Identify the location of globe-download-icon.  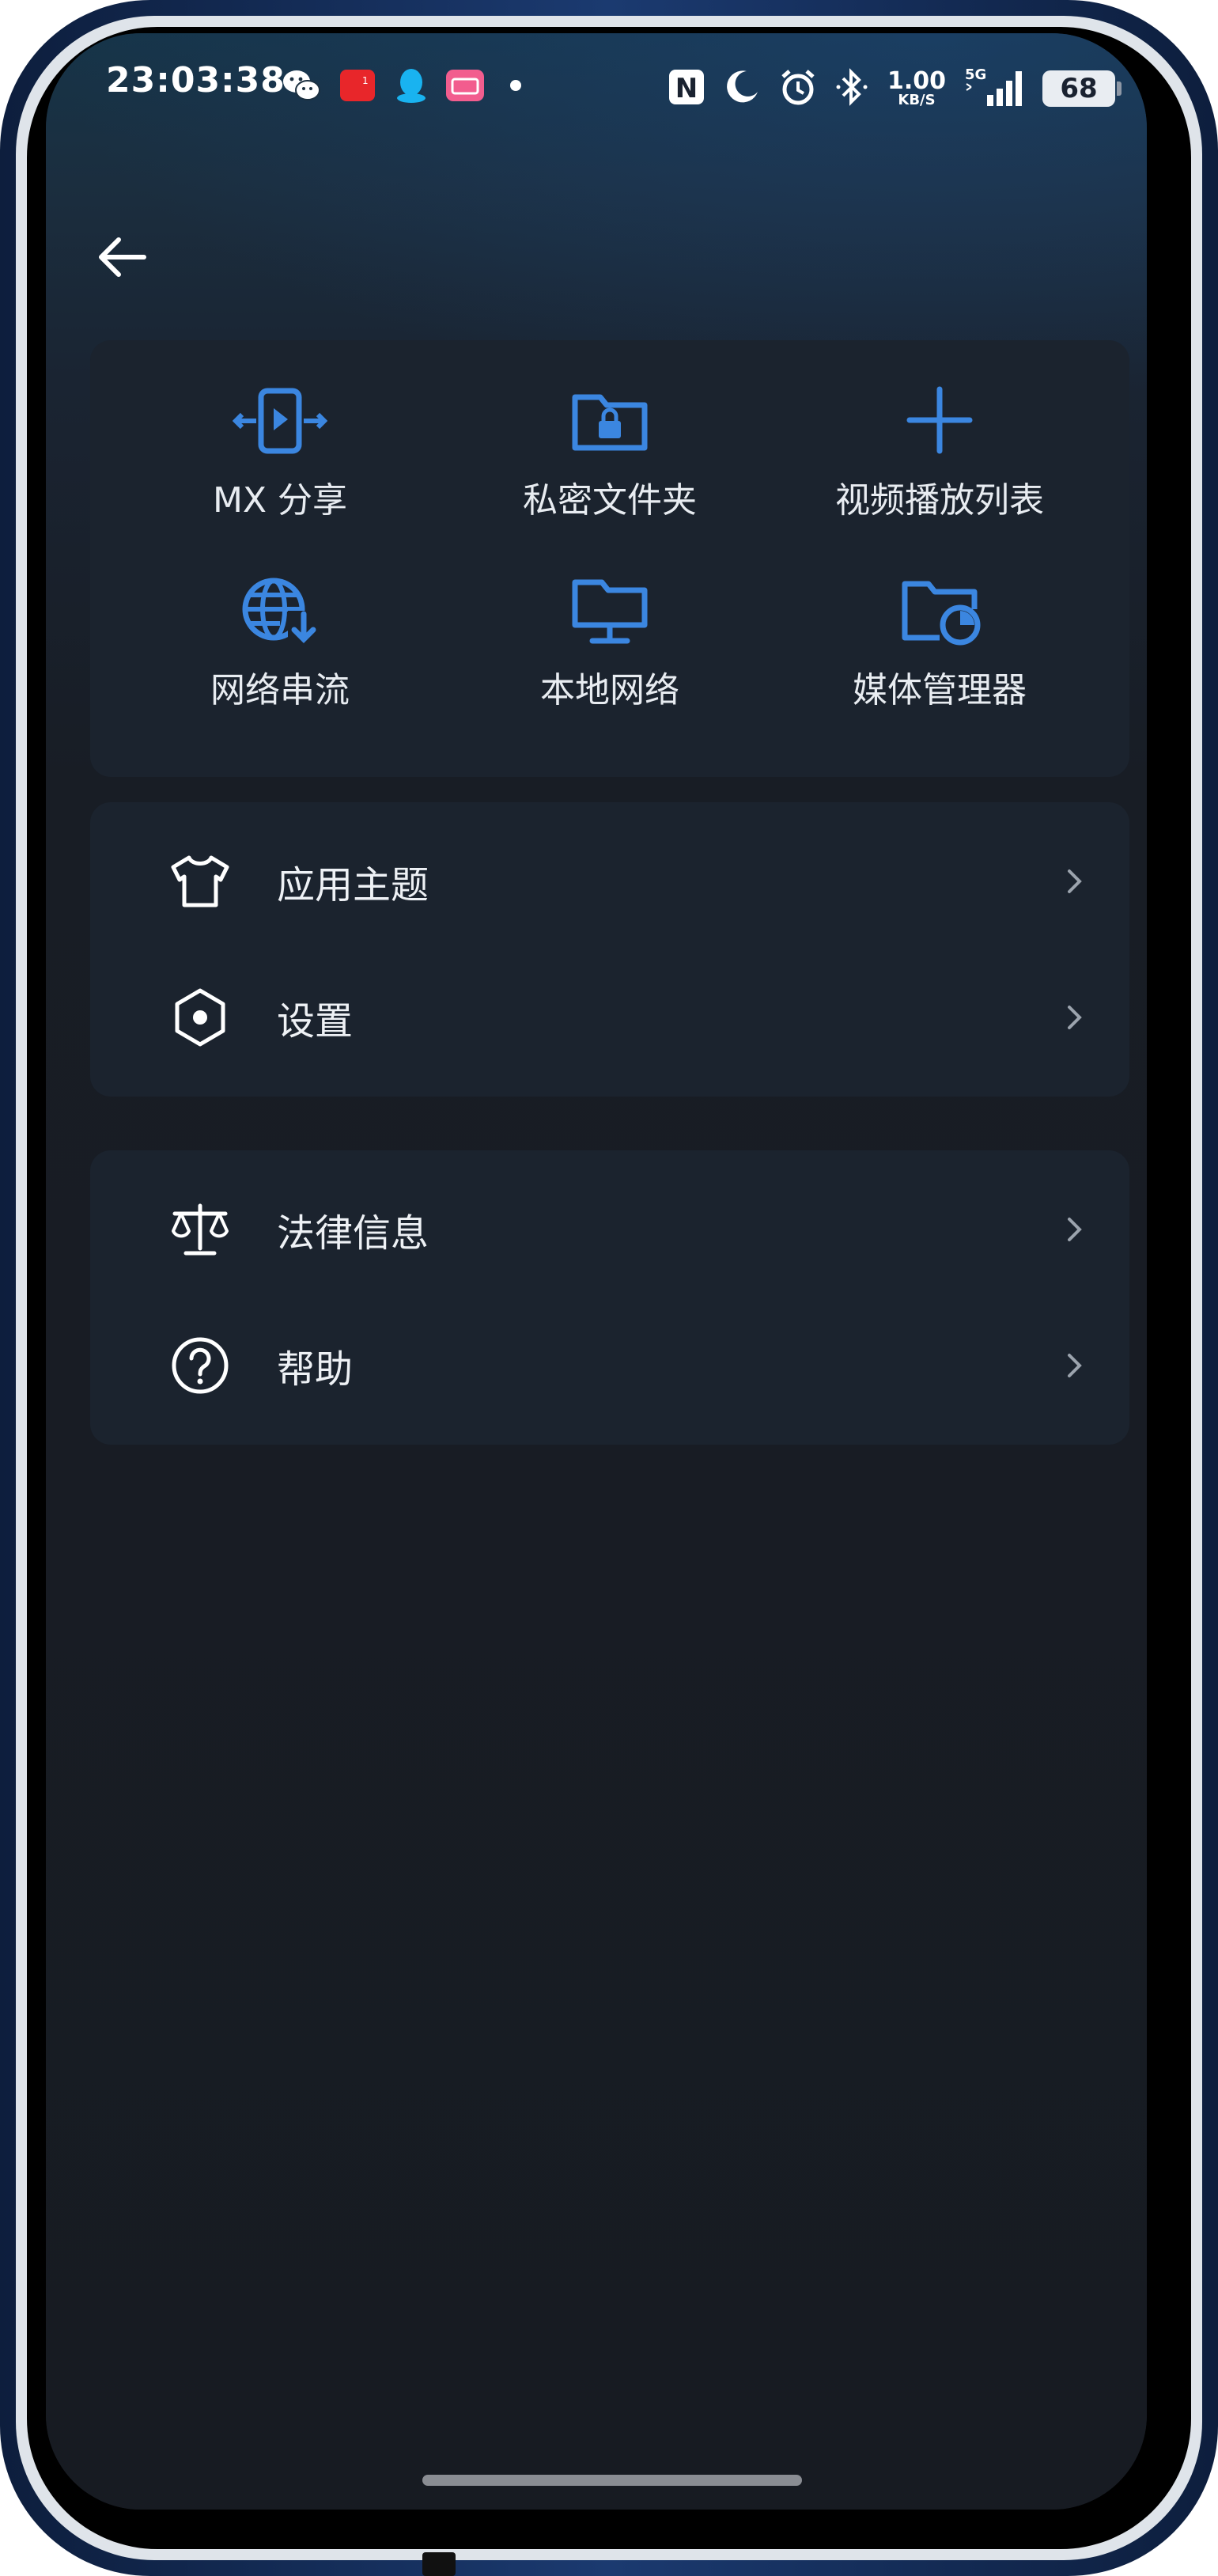
(280, 606).